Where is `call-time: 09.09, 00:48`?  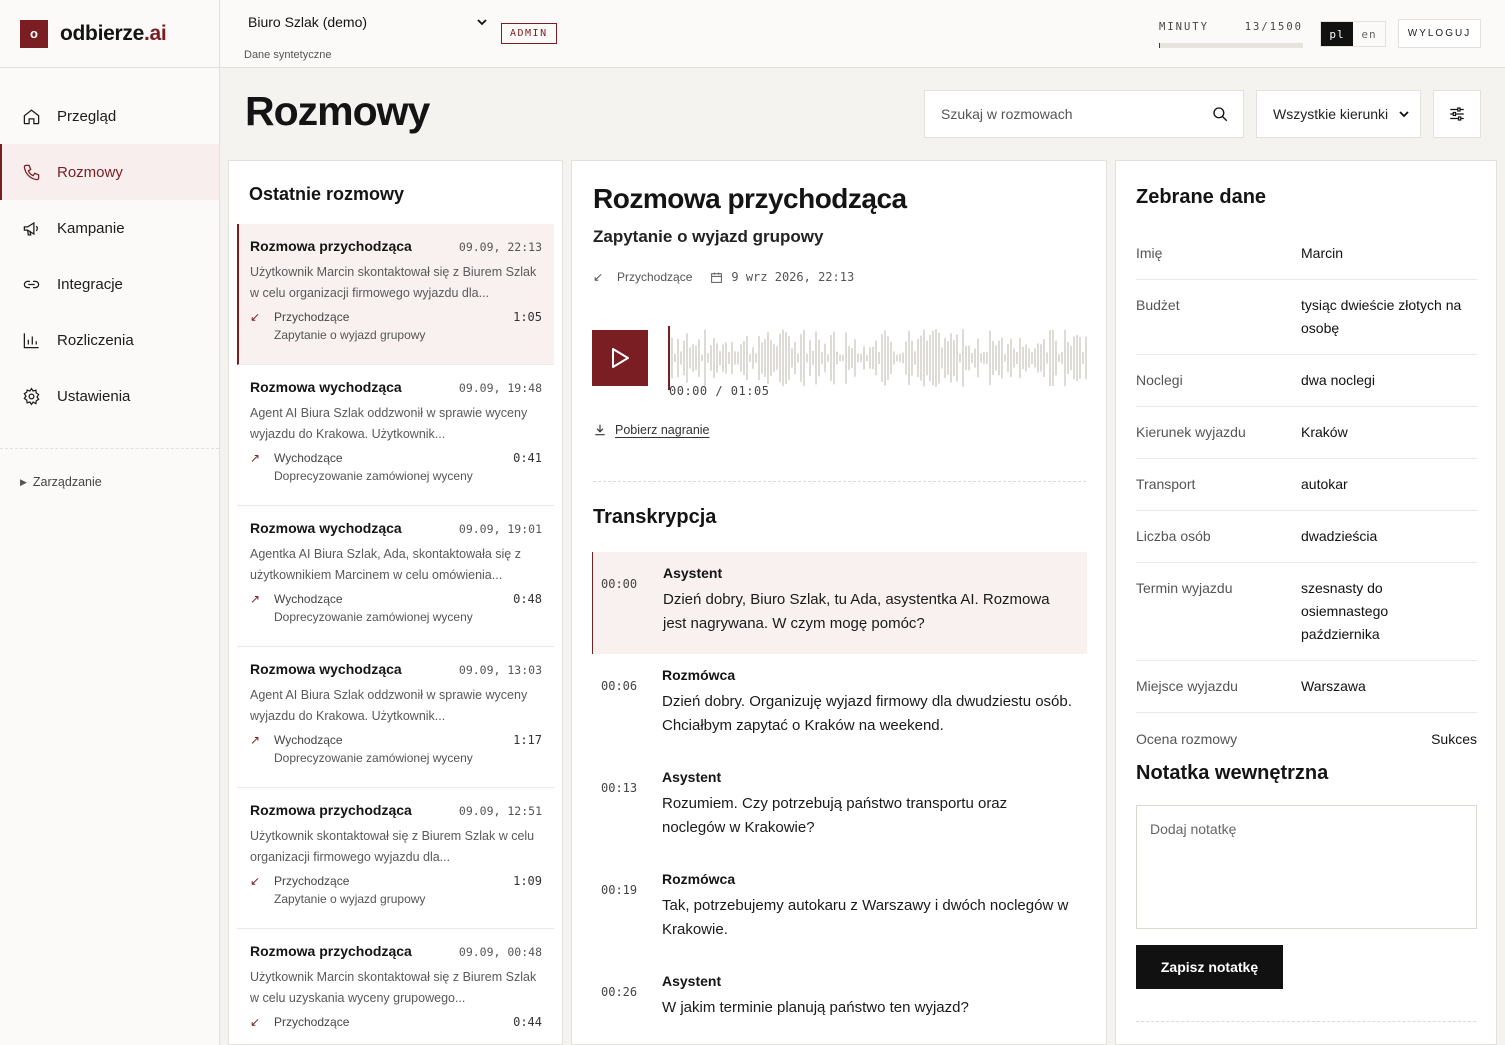
call-time: 09.09, 00:48 is located at coordinates (500, 952).